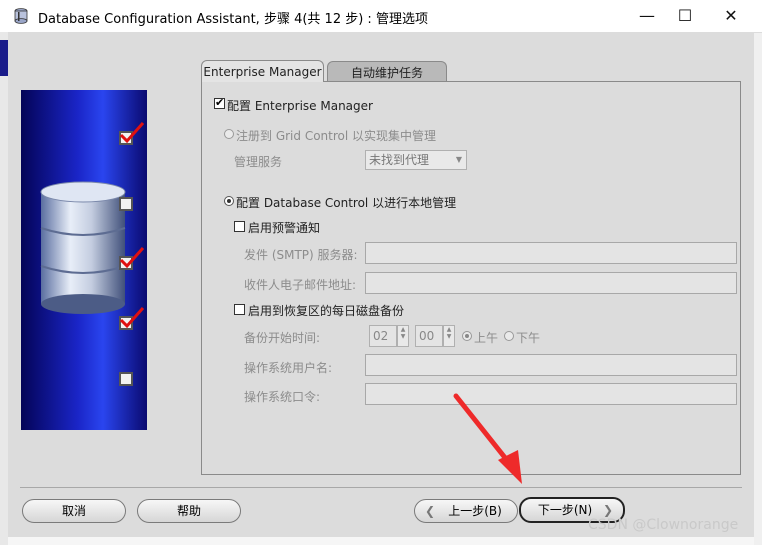 The image size is (762, 545). What do you see at coordinates (486, 338) in the screenshot?
I see `am-label: 上午` at bounding box center [486, 338].